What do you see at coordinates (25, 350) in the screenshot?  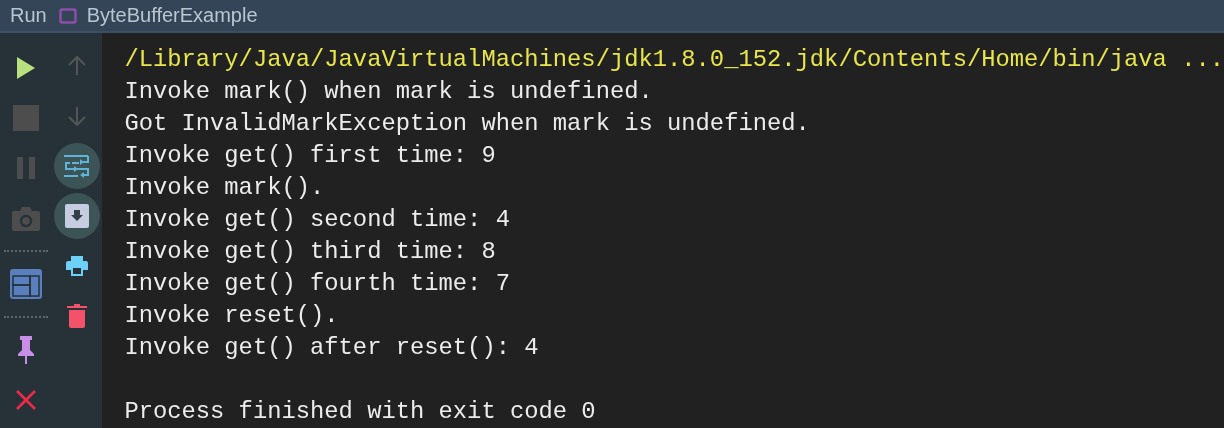 I see `pin-icon` at bounding box center [25, 350].